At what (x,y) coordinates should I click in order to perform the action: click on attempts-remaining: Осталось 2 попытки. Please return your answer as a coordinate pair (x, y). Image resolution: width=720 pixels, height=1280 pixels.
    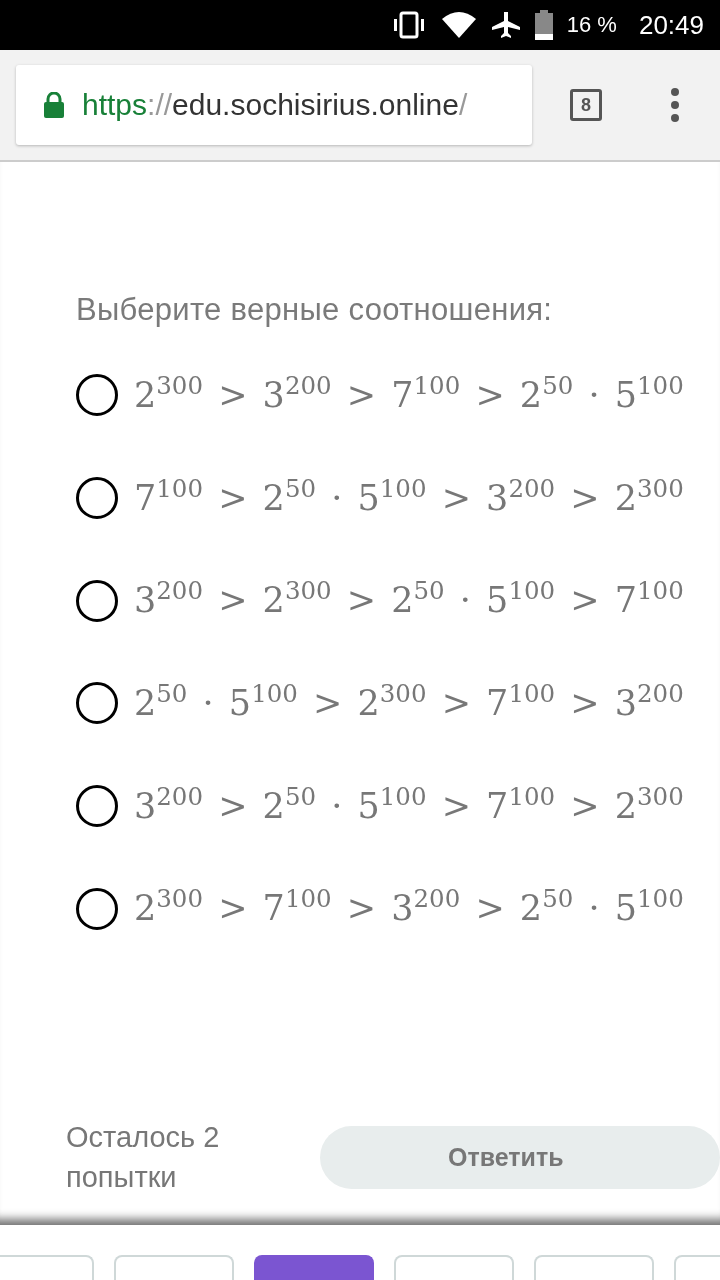
    Looking at the image, I should click on (143, 1157).